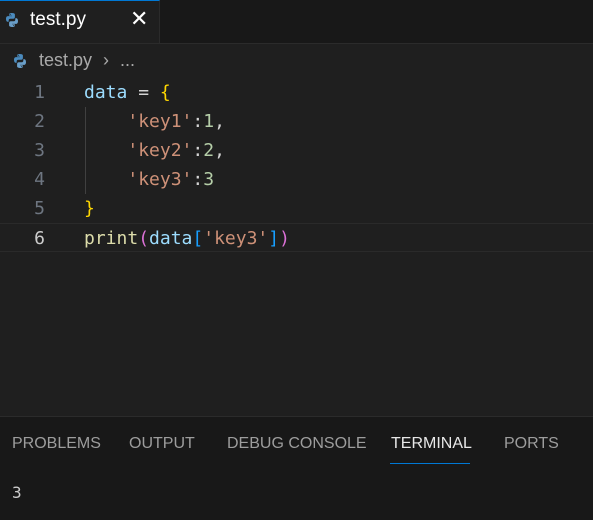 This screenshot has width=593, height=520. What do you see at coordinates (56, 444) in the screenshot?
I see `tab-problems: PROBLEMS` at bounding box center [56, 444].